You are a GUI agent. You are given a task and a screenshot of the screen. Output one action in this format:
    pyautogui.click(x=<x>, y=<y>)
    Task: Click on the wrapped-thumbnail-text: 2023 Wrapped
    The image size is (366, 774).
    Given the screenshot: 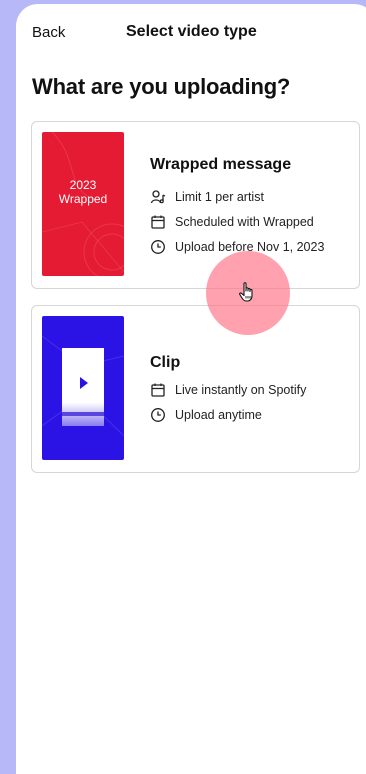 What is the action you would take?
    pyautogui.click(x=83, y=192)
    